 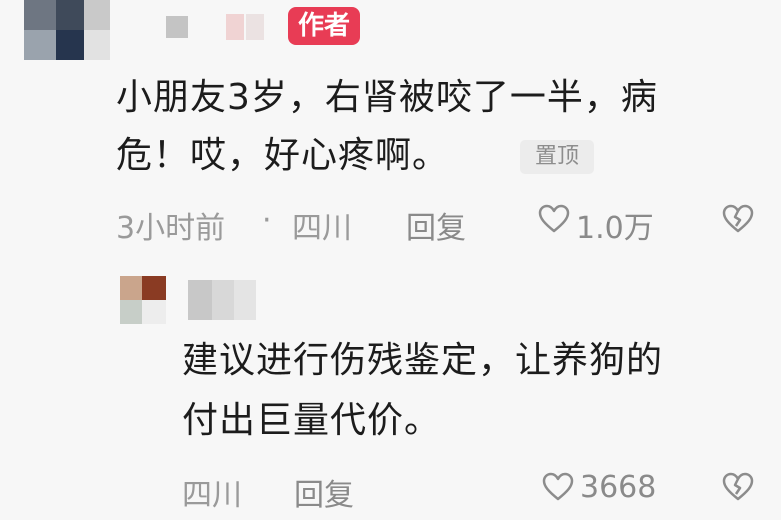 What do you see at coordinates (171, 228) in the screenshot?
I see `comment-time: 3小时前` at bounding box center [171, 228].